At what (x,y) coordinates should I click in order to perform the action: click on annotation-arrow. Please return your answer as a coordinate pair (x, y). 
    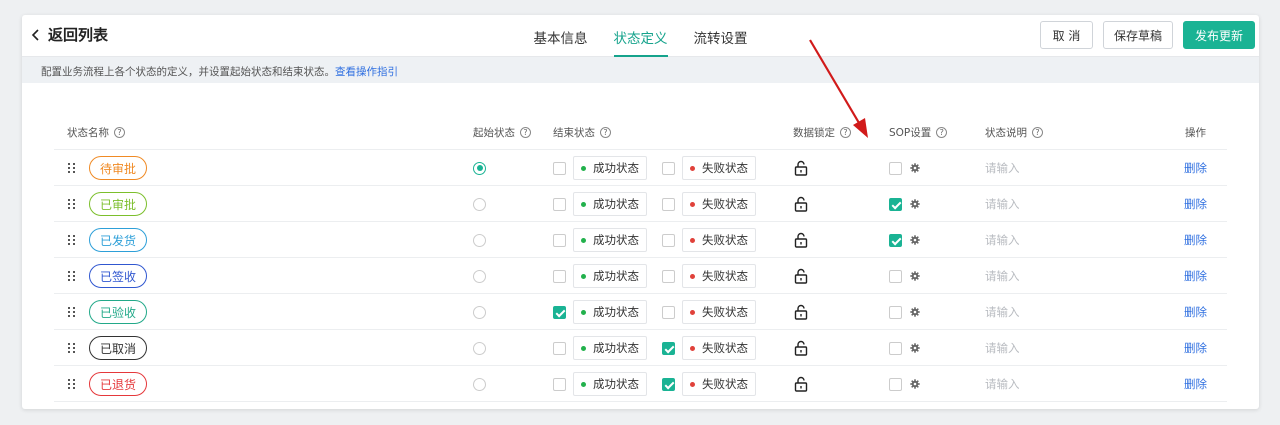
    Looking at the image, I should click on (838, 88).